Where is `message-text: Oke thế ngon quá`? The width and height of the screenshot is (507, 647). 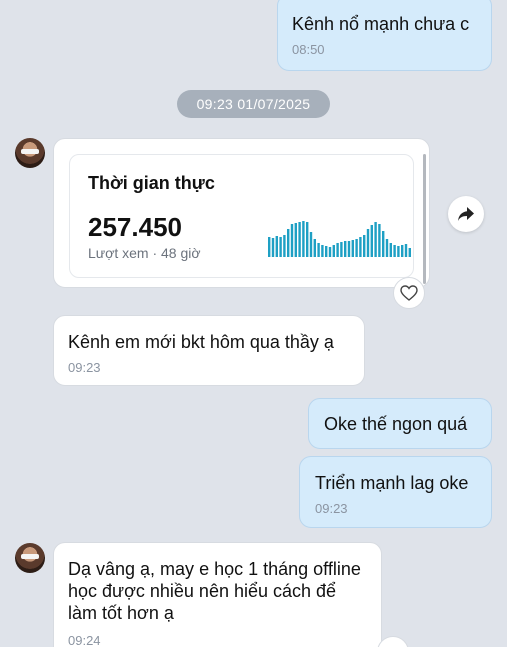 message-text: Oke thế ngon quá is located at coordinates (396, 424).